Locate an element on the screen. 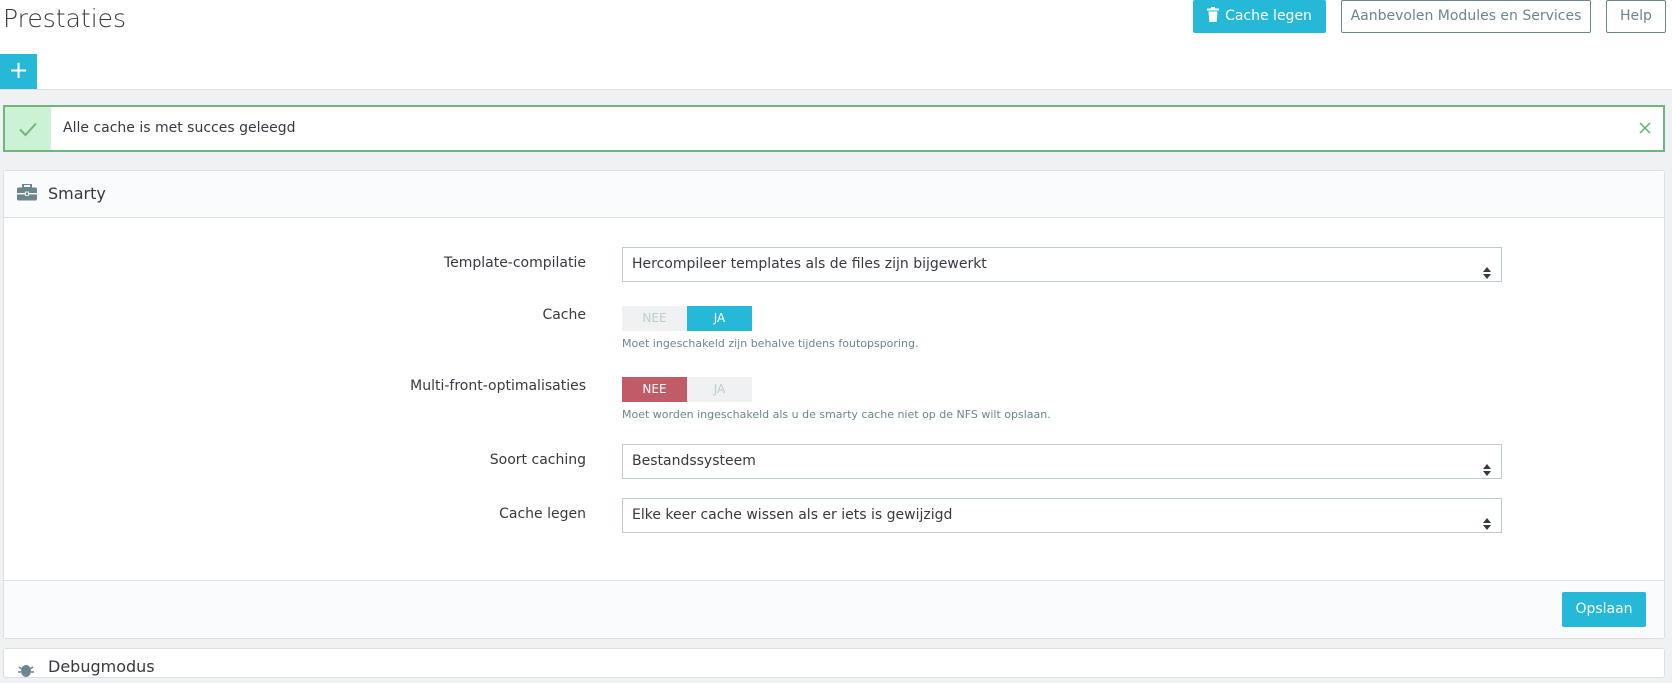 This screenshot has width=1672, height=683. briefcase-icon is located at coordinates (27, 194).